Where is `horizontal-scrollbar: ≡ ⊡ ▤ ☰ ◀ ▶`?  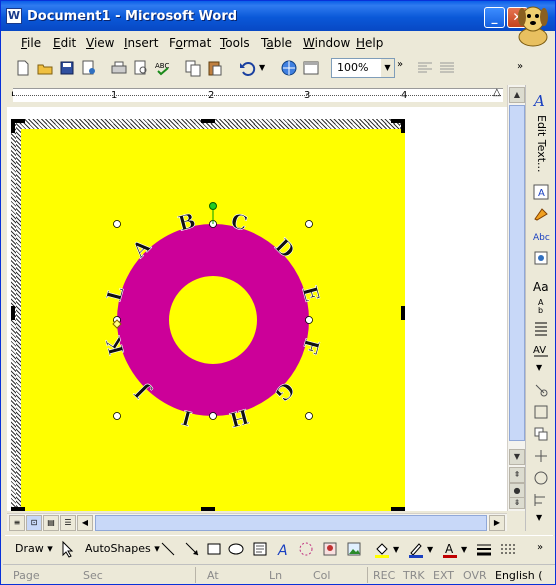
horizontal-scrollbar: ≡ ⊡ ▤ ☰ ◀ ▶ is located at coordinates (257, 522).